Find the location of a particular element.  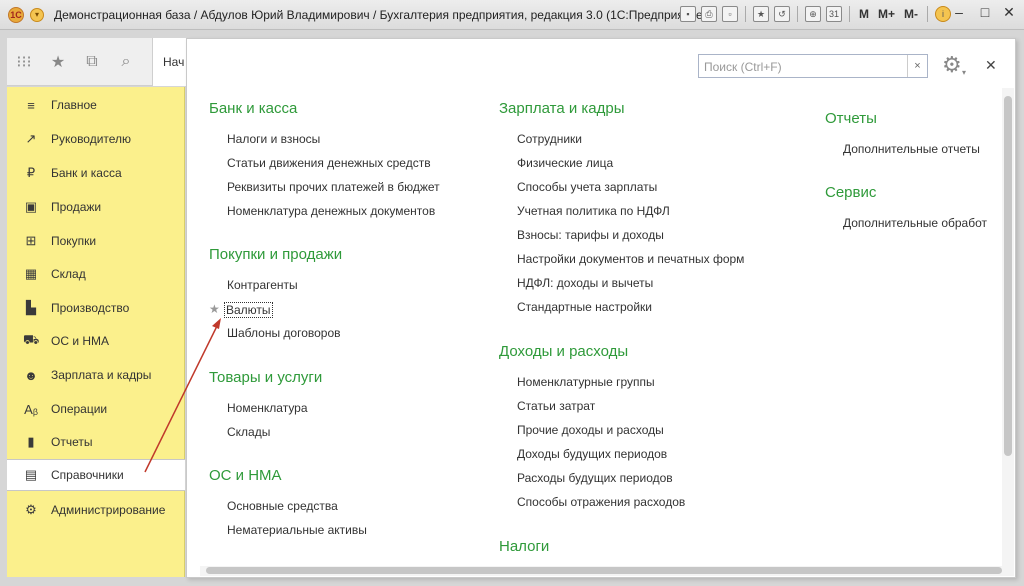

minimize-button: – is located at coordinates (959, 12).